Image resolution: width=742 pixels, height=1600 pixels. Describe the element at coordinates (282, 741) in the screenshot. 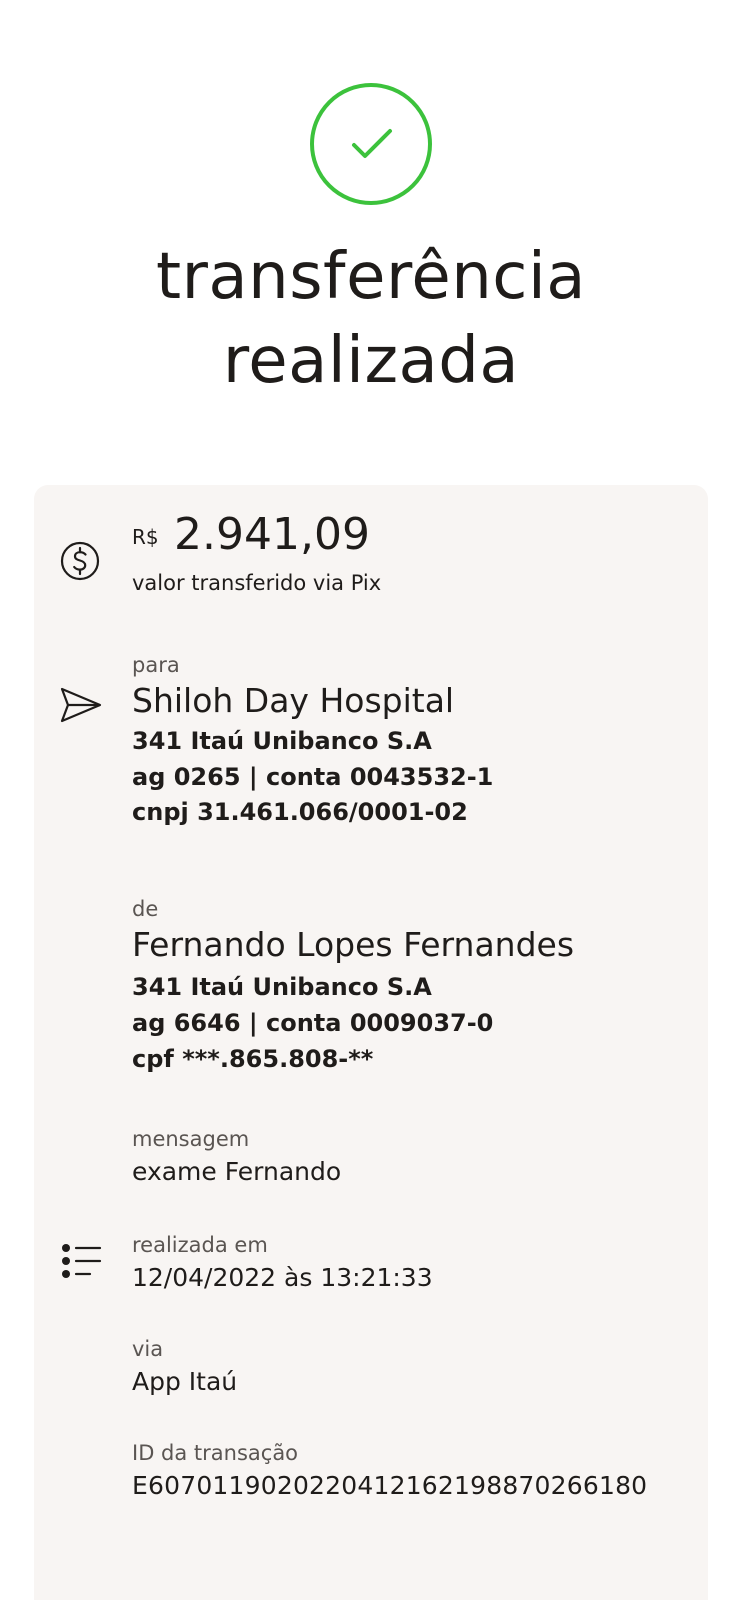

I see `recipient-bank: 341 Itaú Unibanco S.A` at that location.